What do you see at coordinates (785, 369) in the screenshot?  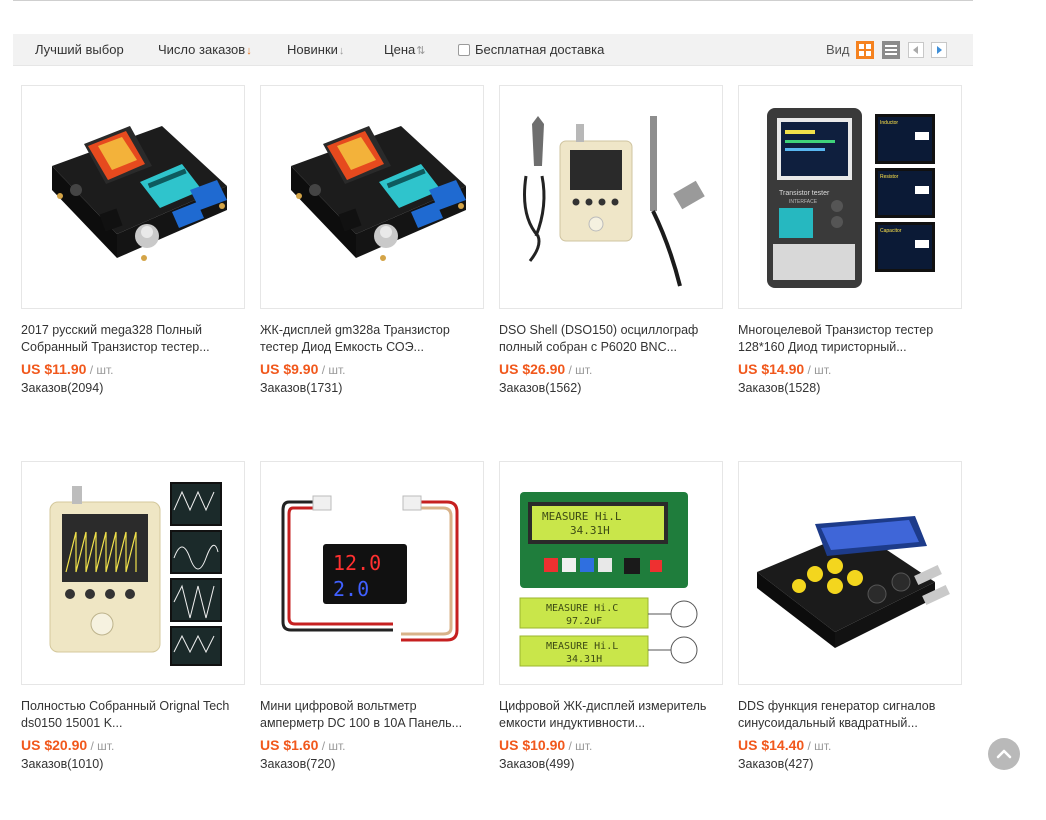 I see `product-price: US $14.90 / шт.` at bounding box center [785, 369].